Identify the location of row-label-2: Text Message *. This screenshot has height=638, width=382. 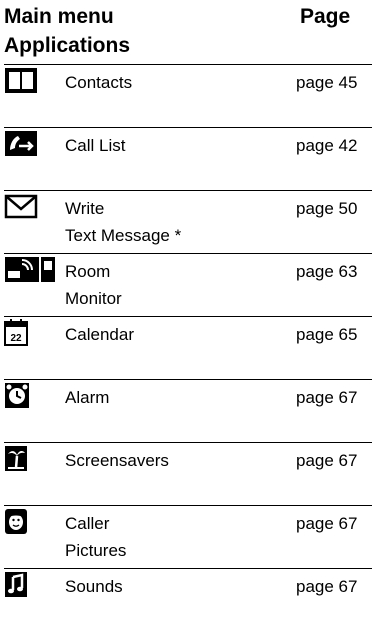
(123, 235).